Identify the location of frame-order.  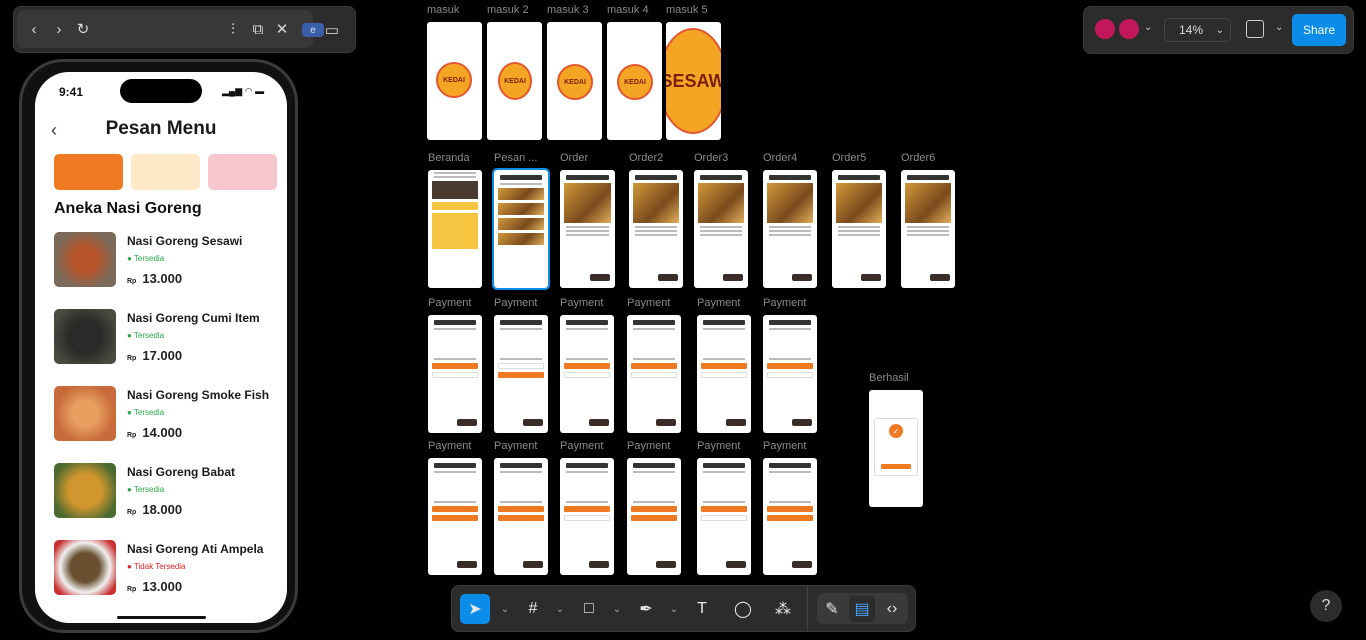
(587, 229).